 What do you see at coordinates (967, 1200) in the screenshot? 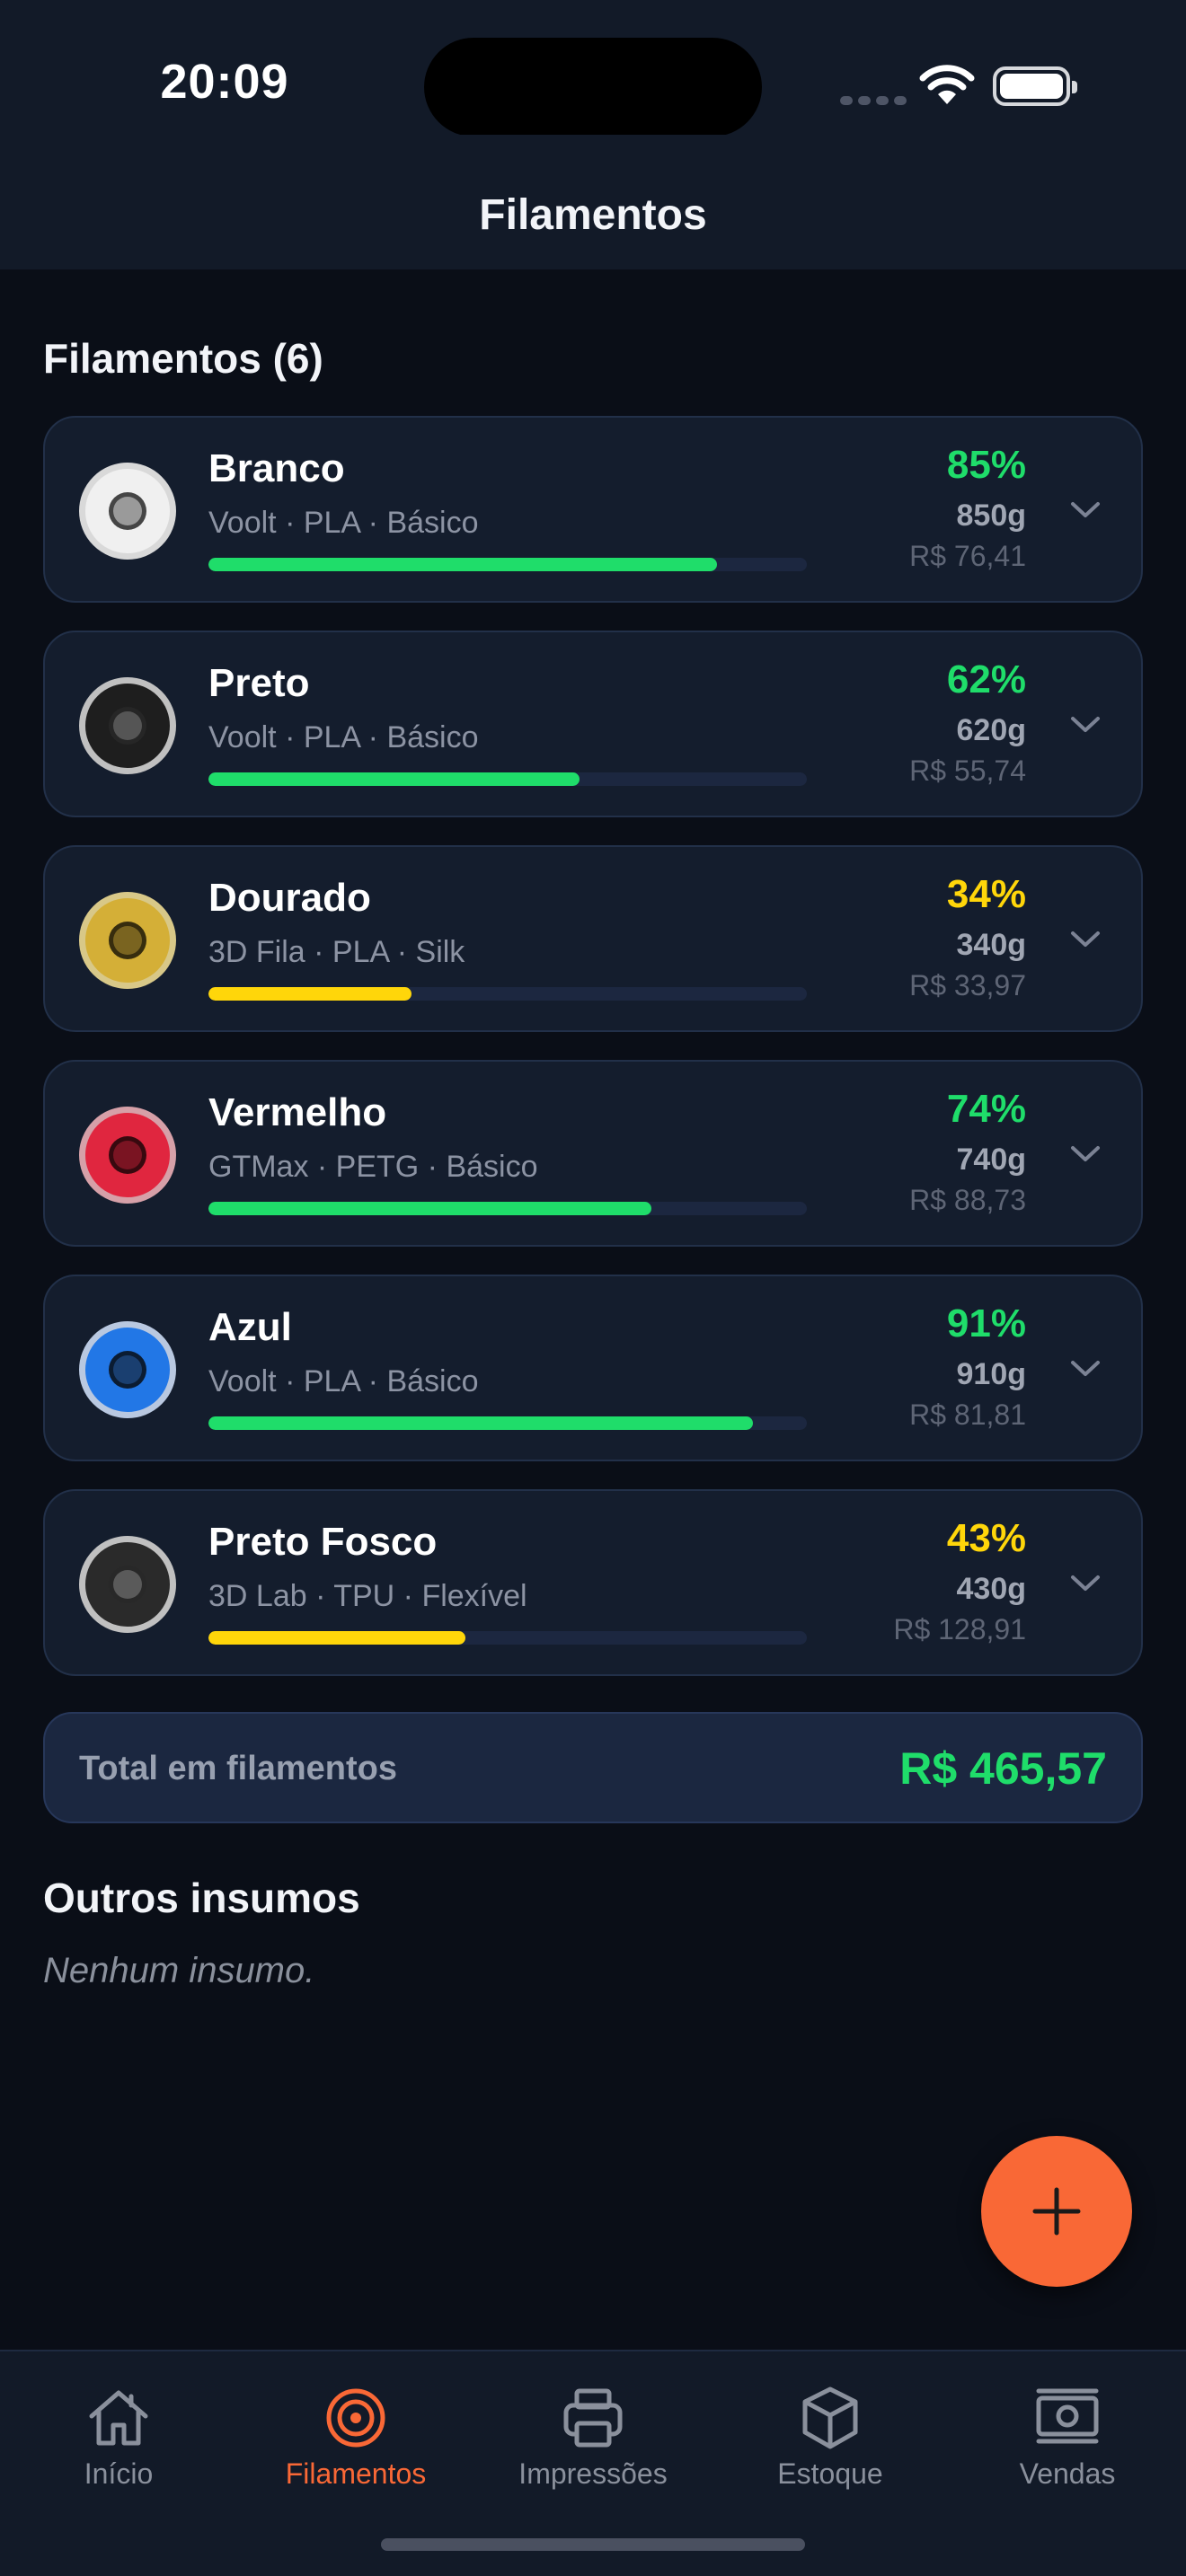
I see `filament-price: R$ 88,73` at bounding box center [967, 1200].